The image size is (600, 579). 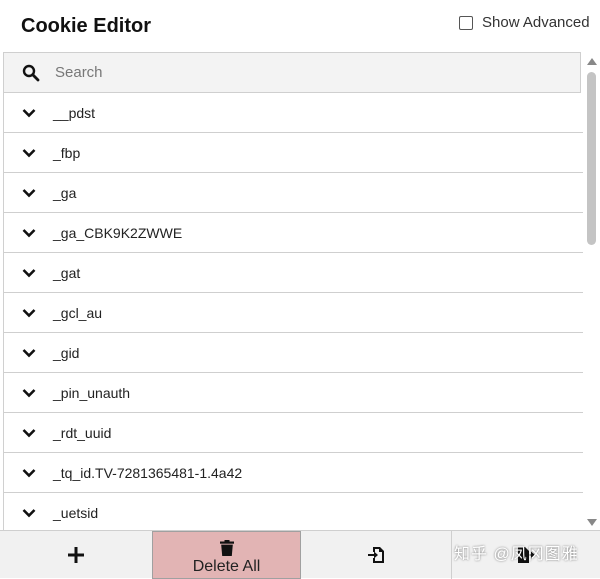 What do you see at coordinates (591, 158) in the screenshot?
I see `scrollbar-thumb` at bounding box center [591, 158].